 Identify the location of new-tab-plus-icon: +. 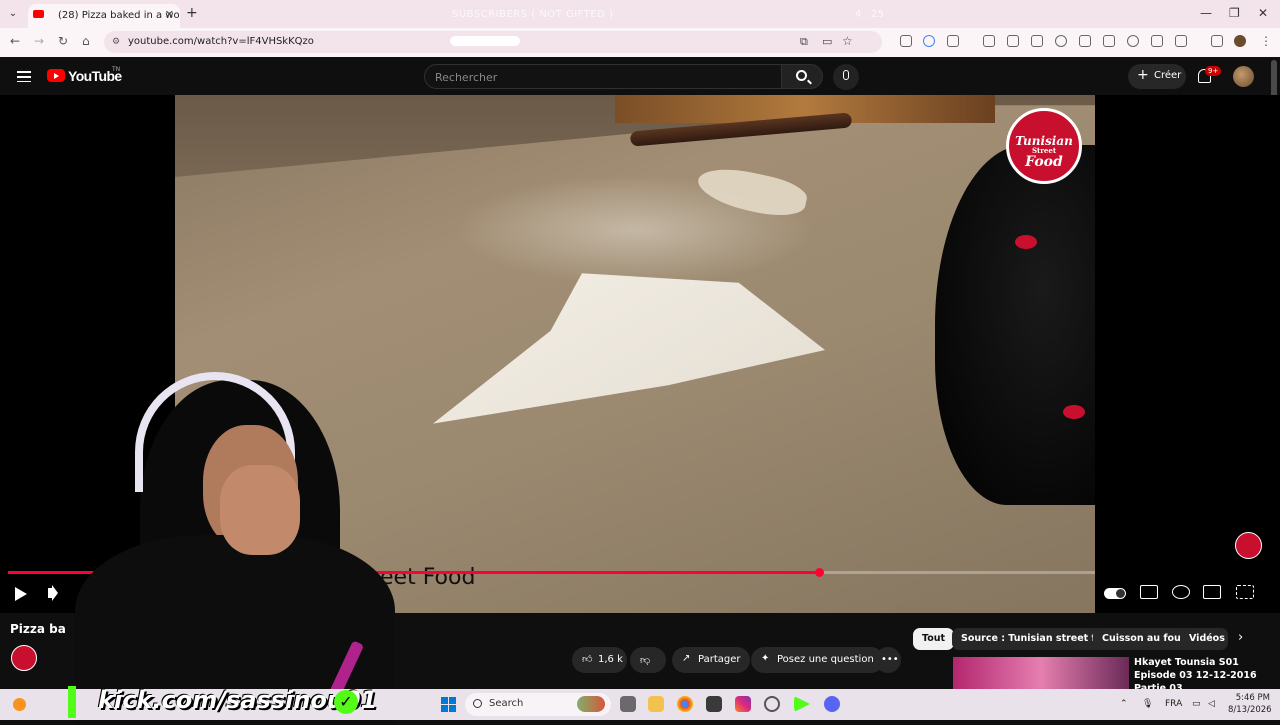
(192, 13).